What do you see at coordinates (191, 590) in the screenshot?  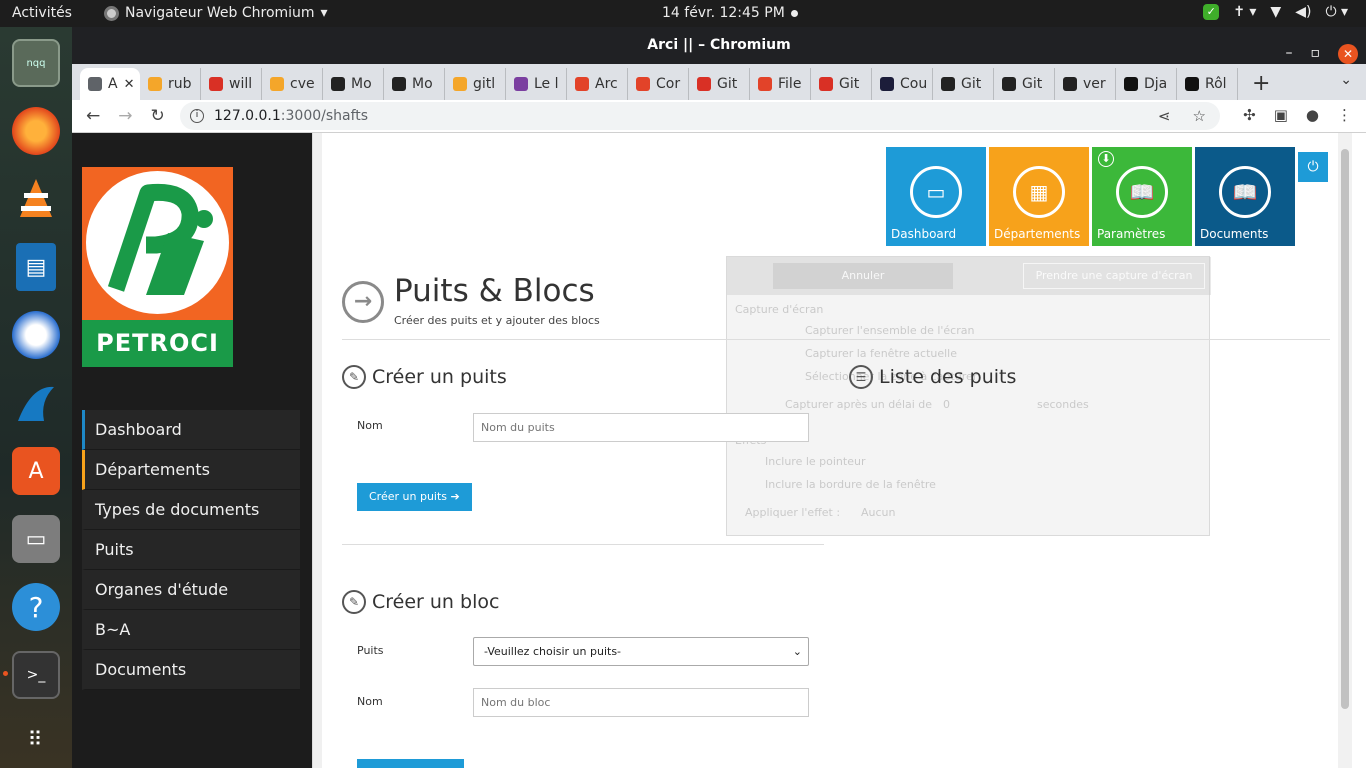 I see `sidebar-item-organes-d-tude: Organes d'étude` at bounding box center [191, 590].